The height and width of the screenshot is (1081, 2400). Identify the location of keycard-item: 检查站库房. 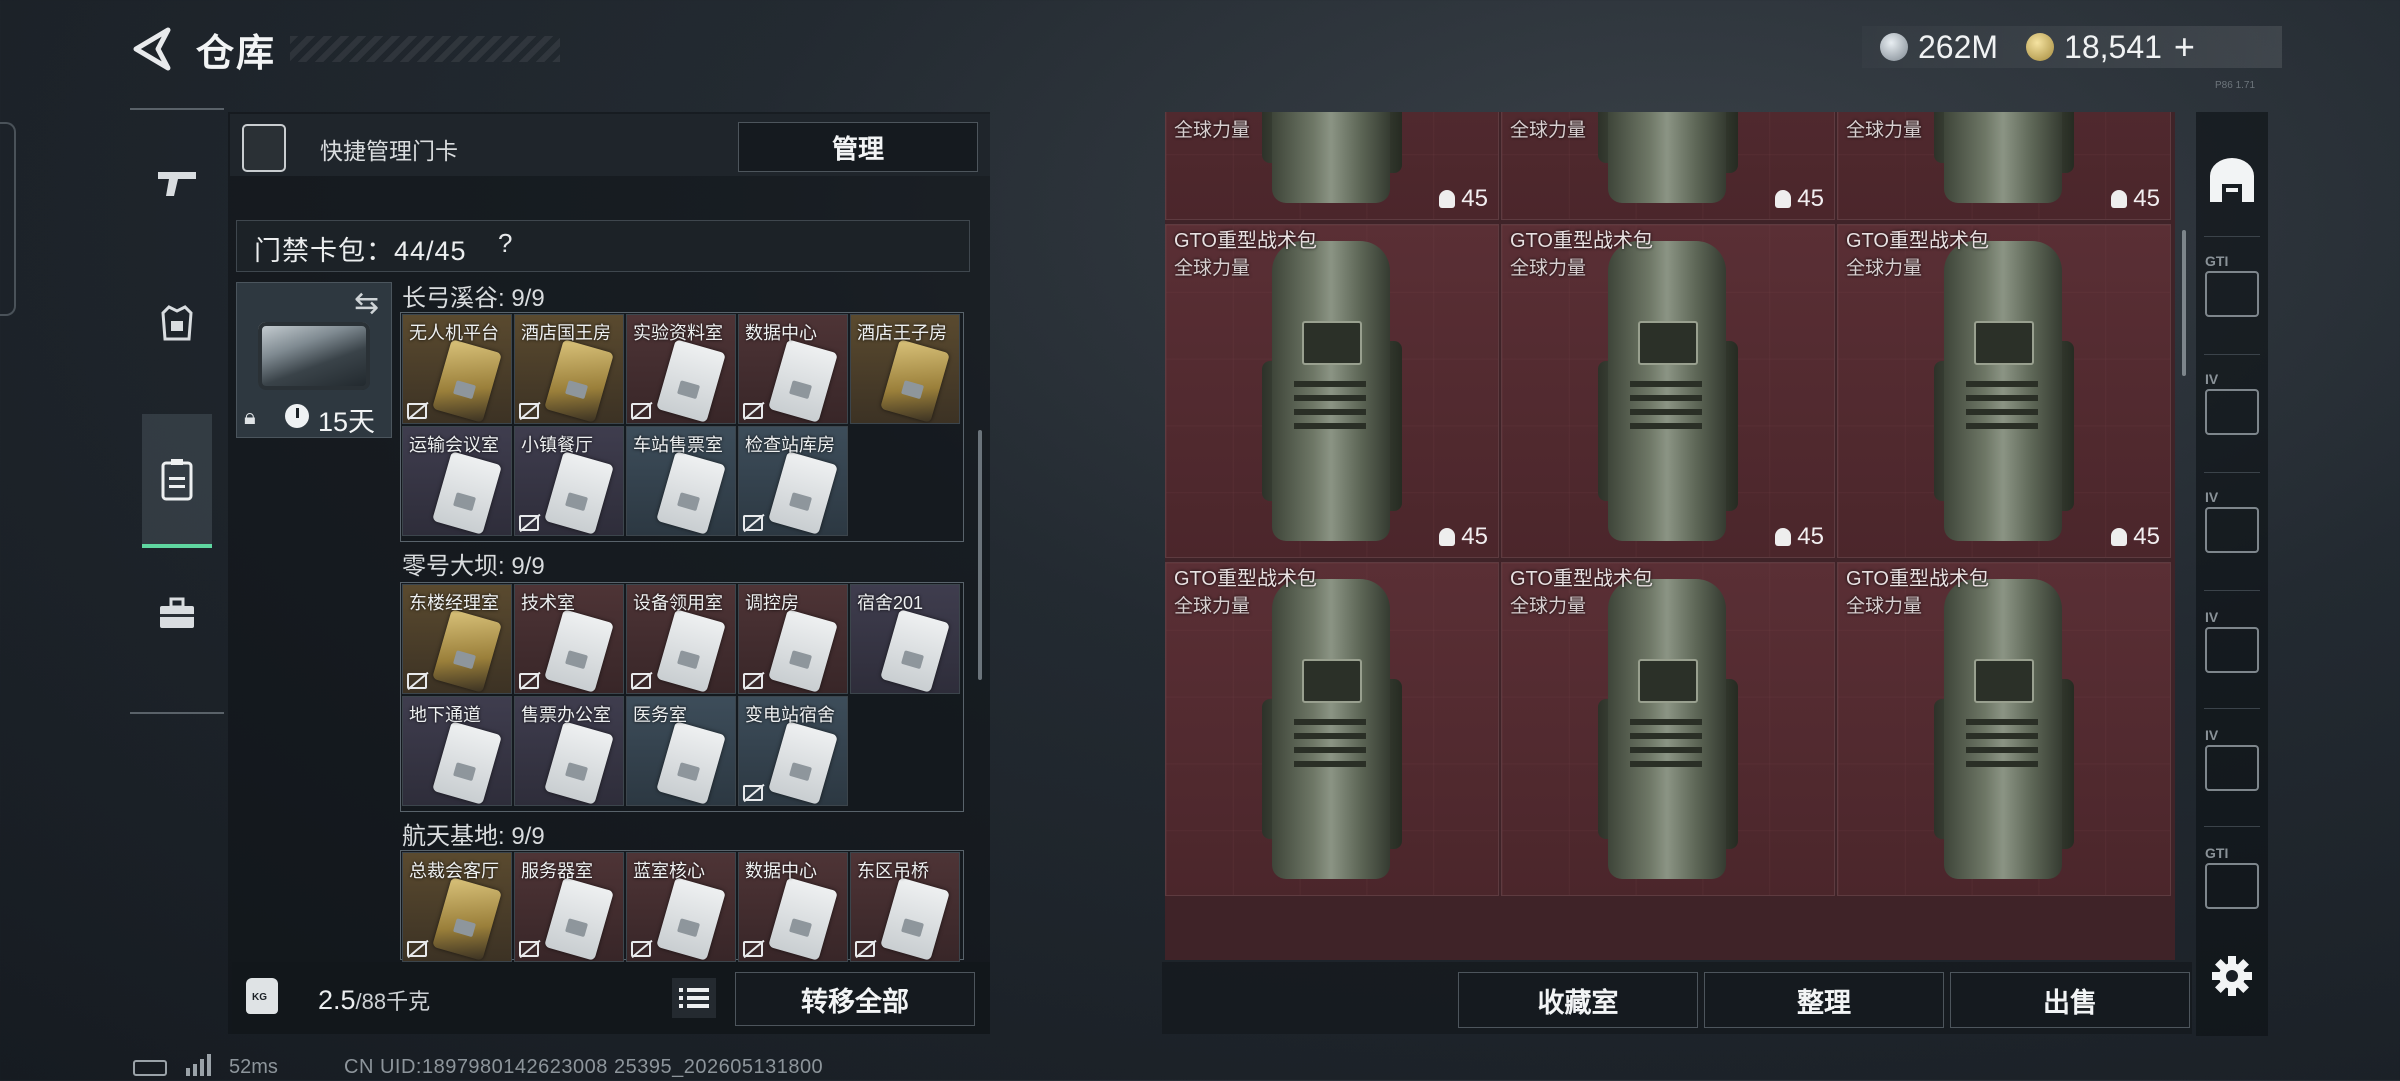
(793, 481).